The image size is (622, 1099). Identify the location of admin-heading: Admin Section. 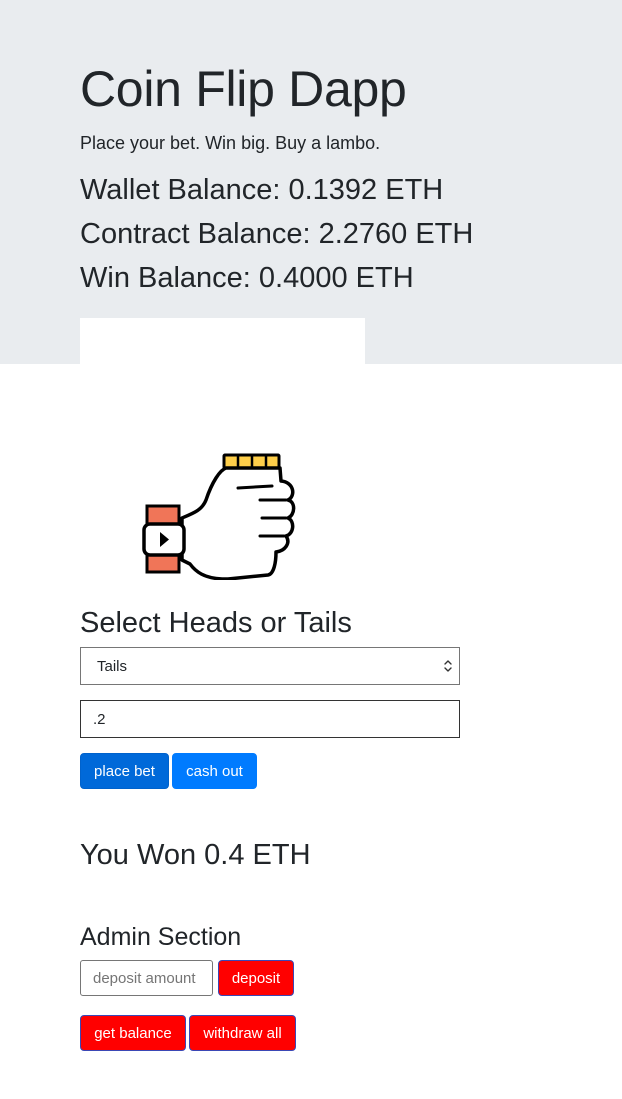
(161, 937).